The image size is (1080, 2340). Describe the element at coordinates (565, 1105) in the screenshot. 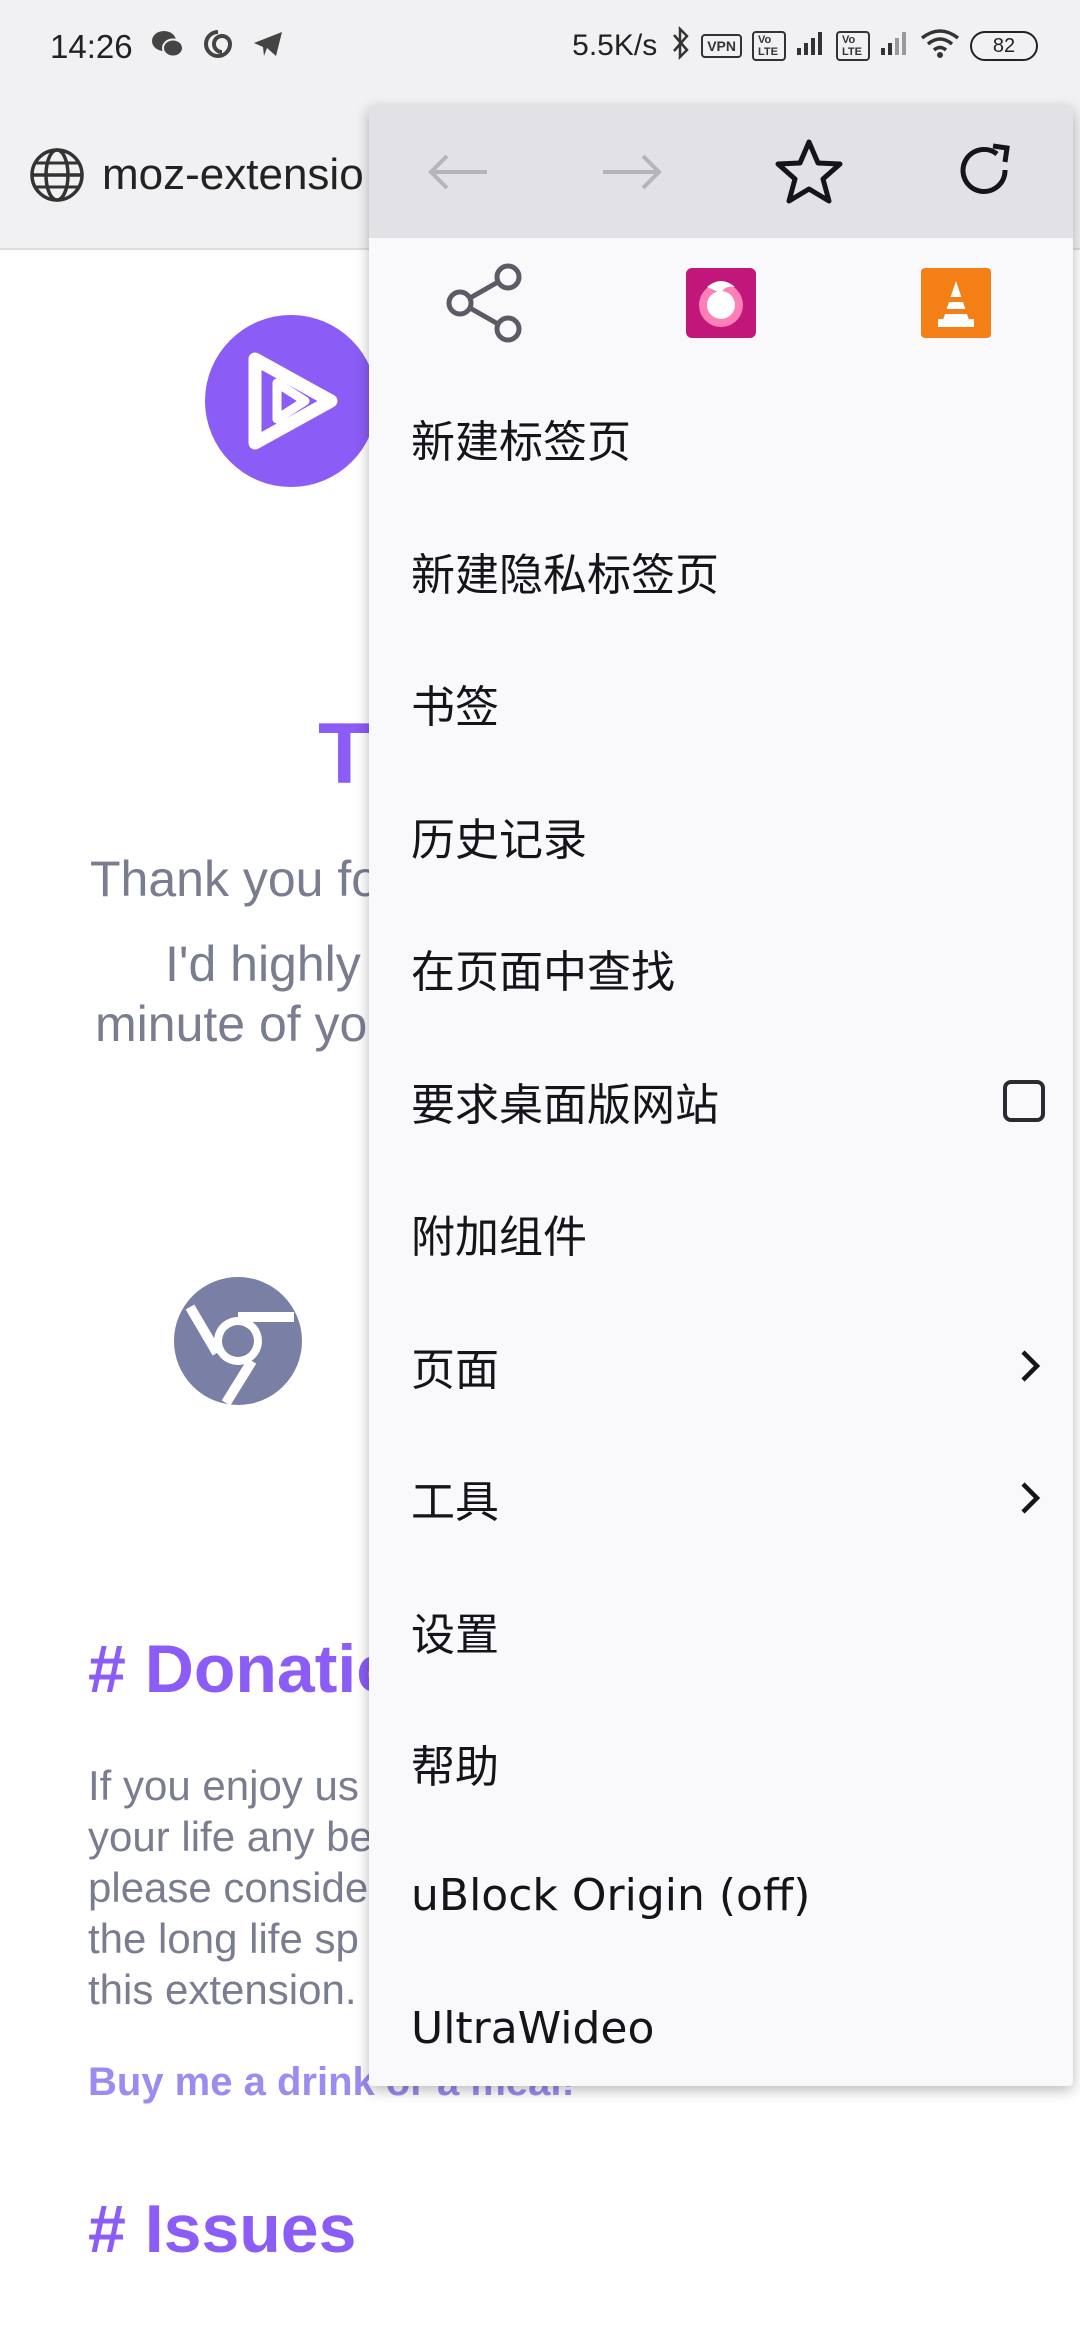

I see `menu-item-label: 要求桌面版网站` at that location.